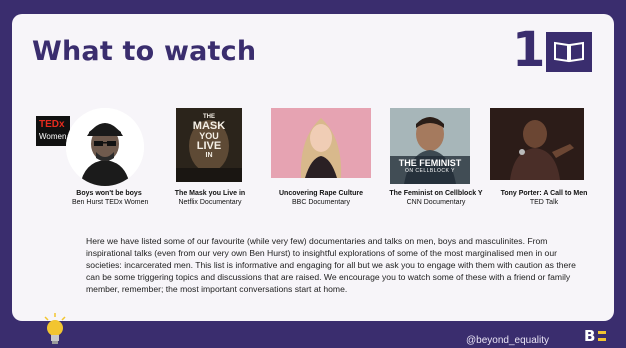 This screenshot has width=626, height=348. I want to click on video-title-1: Boys won't be boys, so click(109, 193).